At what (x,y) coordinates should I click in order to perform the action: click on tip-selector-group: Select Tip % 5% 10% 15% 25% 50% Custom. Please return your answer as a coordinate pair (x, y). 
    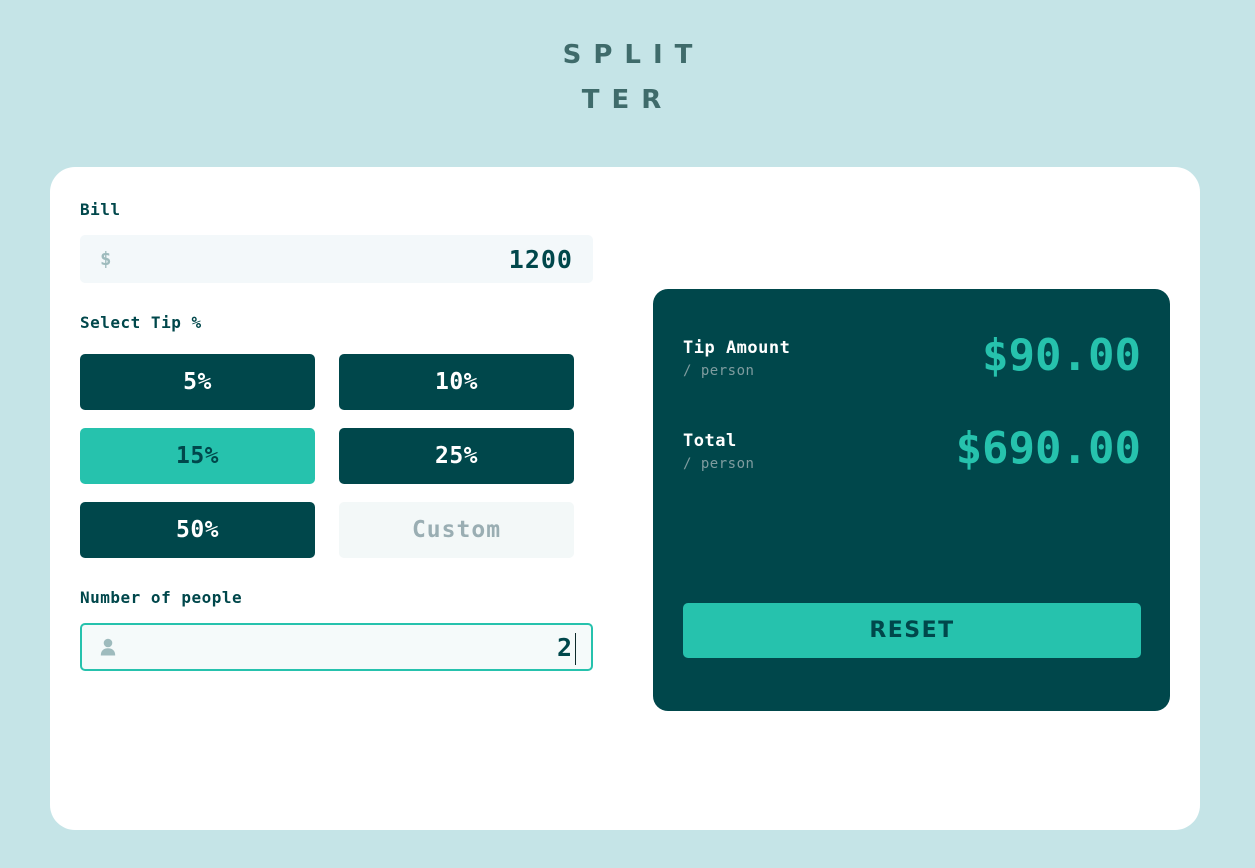
    Looking at the image, I should click on (351, 435).